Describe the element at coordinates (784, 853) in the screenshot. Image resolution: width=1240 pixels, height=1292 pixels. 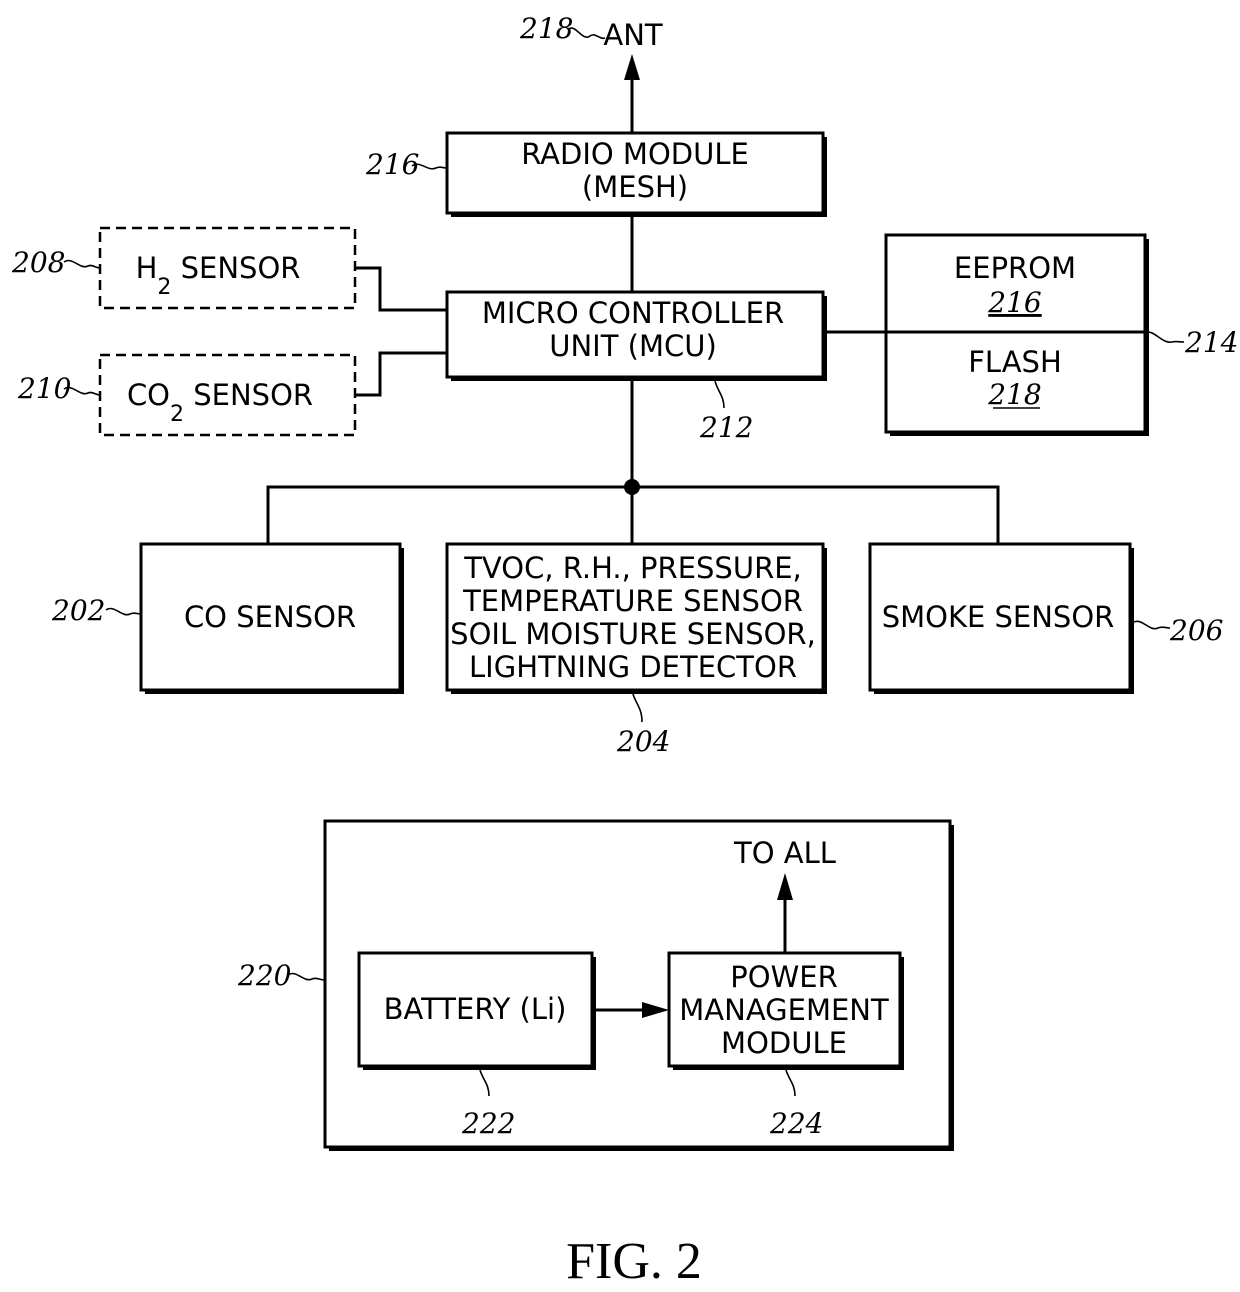
I see `to-all-label: TO ALL` at that location.